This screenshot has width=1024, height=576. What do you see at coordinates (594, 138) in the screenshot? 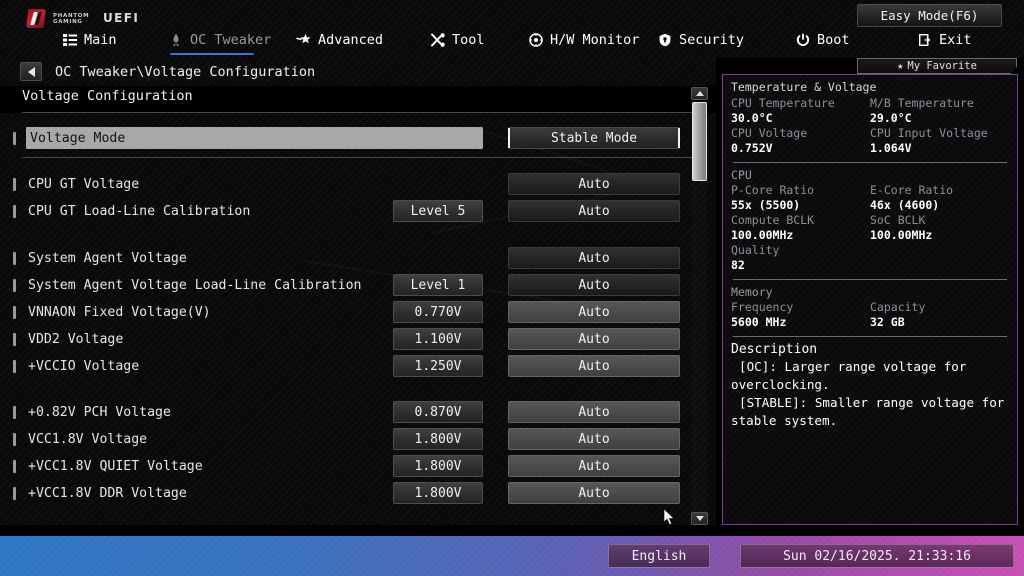
I see `setting-value-field: Stable Mode` at bounding box center [594, 138].